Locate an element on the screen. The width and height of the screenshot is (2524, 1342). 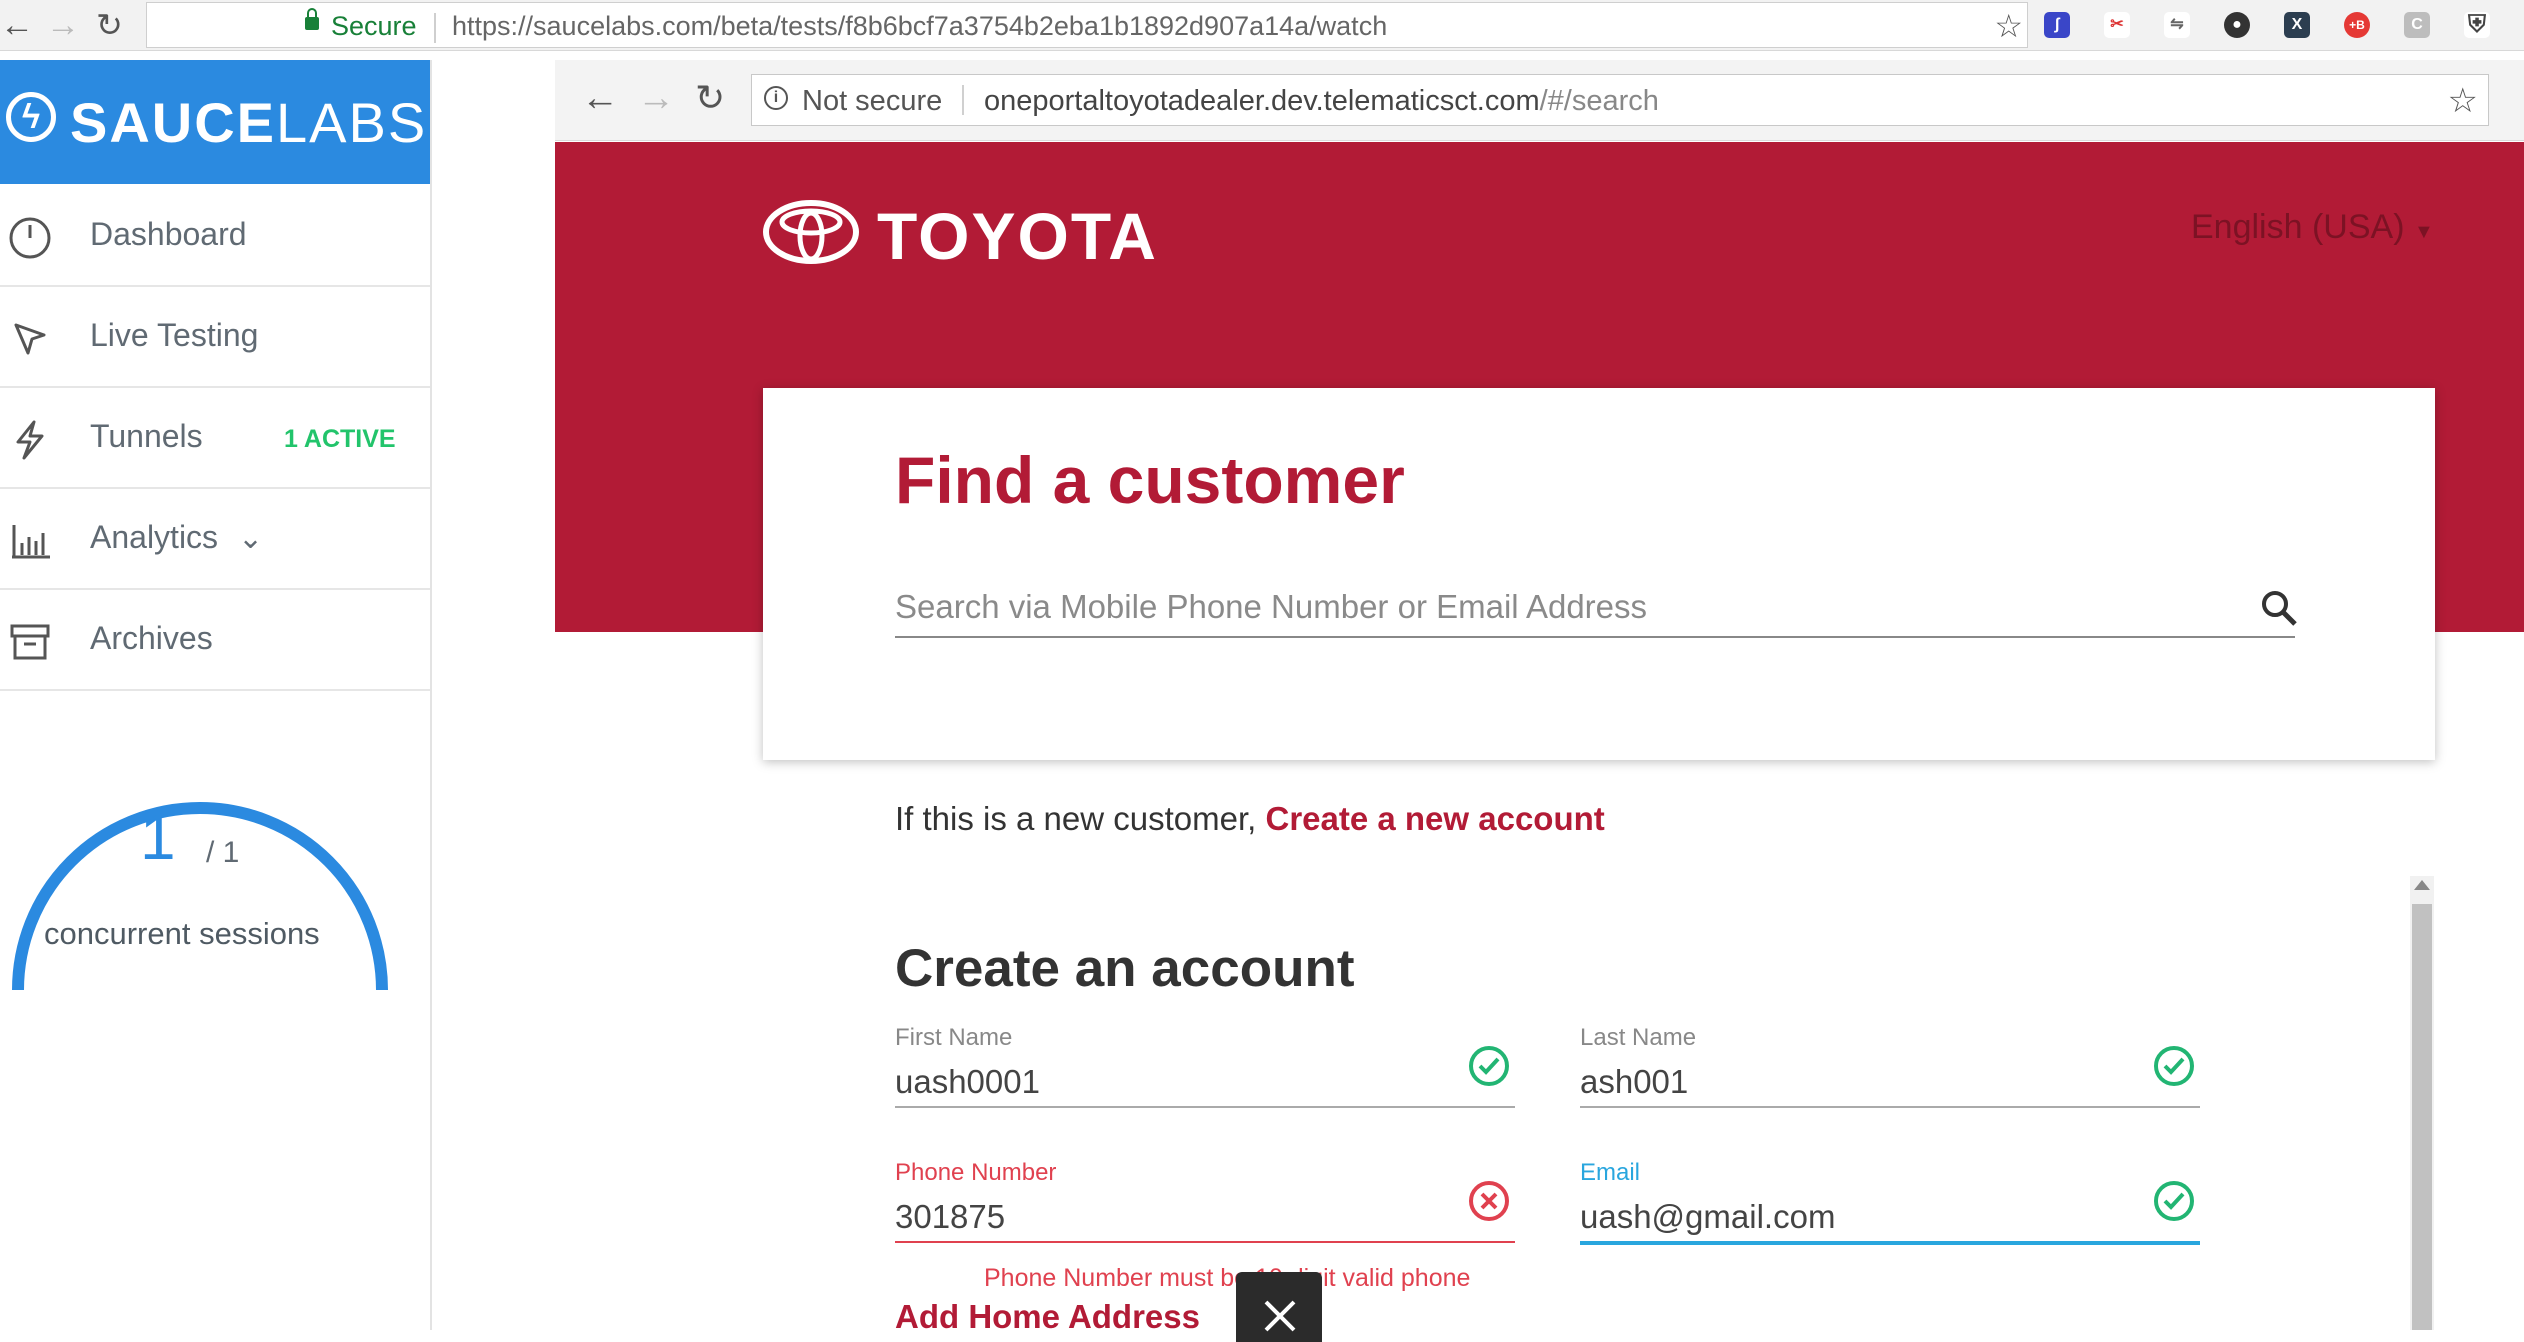
first-name-label: First Name is located at coordinates (954, 1037).